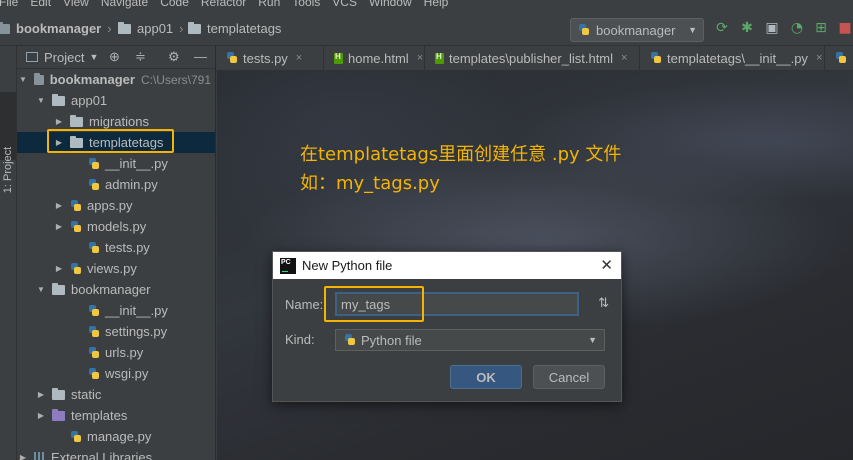 This screenshot has height=460, width=853. Describe the element at coordinates (32, 57) in the screenshot. I see `project-icon` at that location.